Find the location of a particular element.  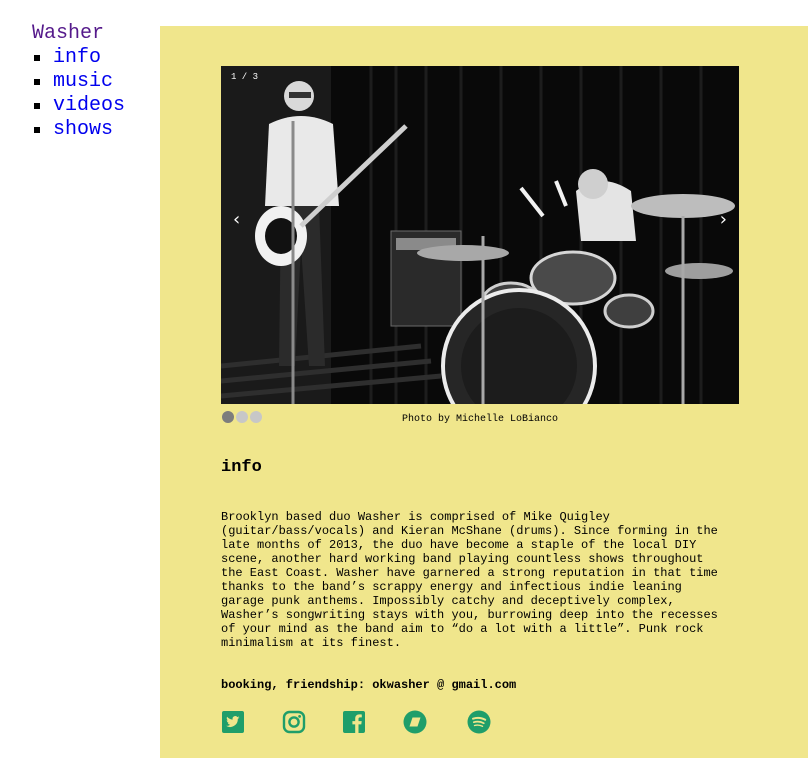

nav-link-shows: shows is located at coordinates (83, 129).